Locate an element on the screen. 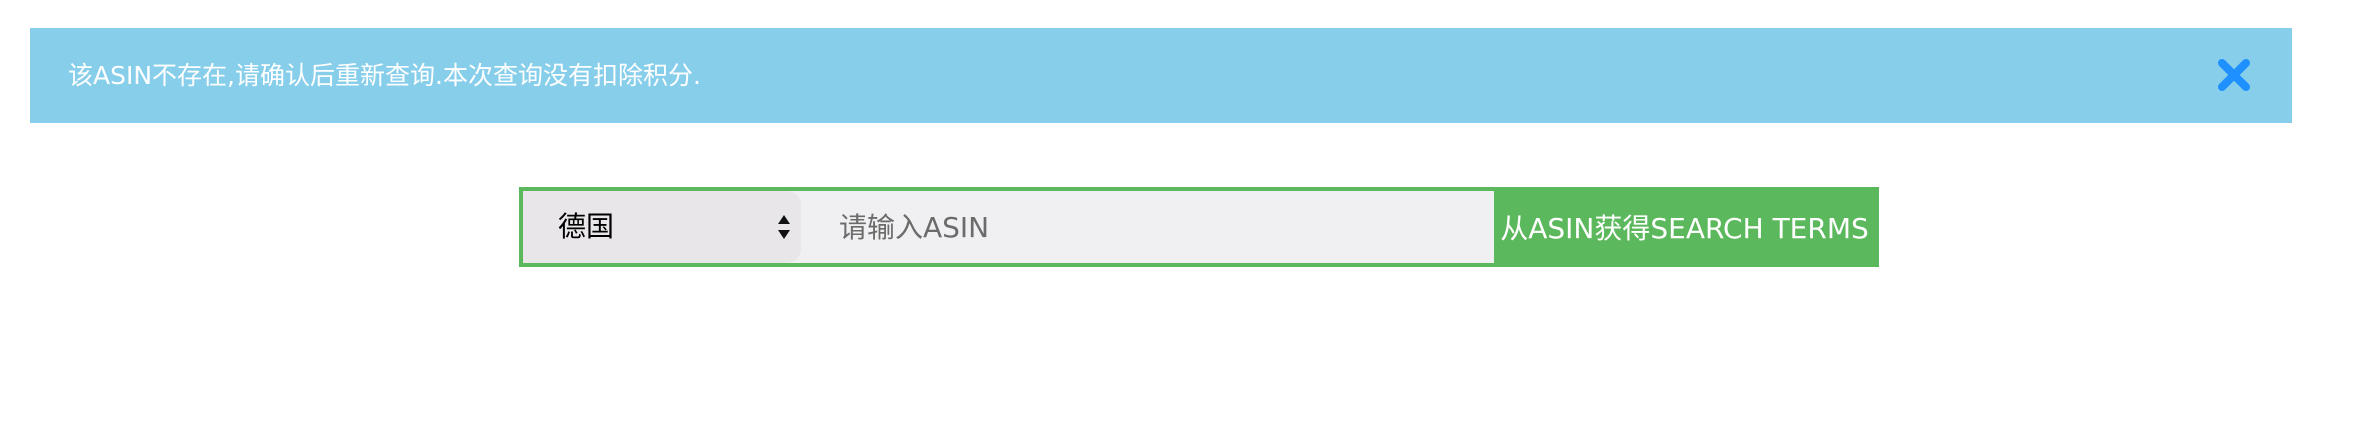  asin-search-form: 德国 从ASIN获得SEARCH TERMS is located at coordinates (1199, 227).